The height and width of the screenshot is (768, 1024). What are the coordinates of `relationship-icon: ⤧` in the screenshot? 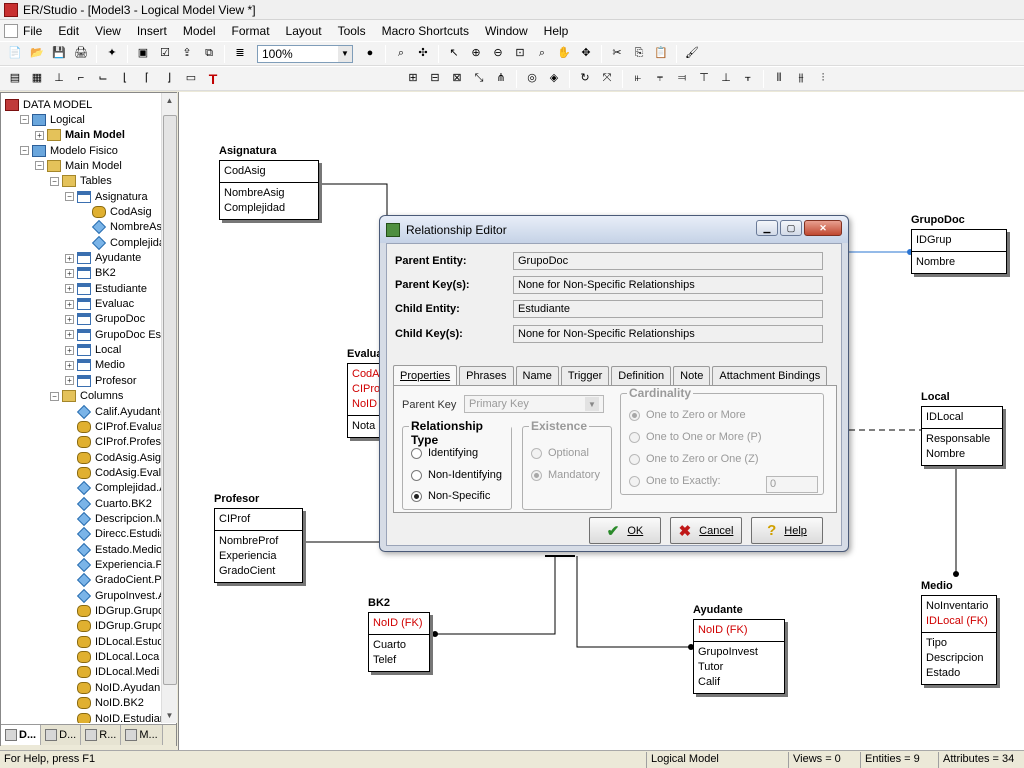 It's located at (607, 79).